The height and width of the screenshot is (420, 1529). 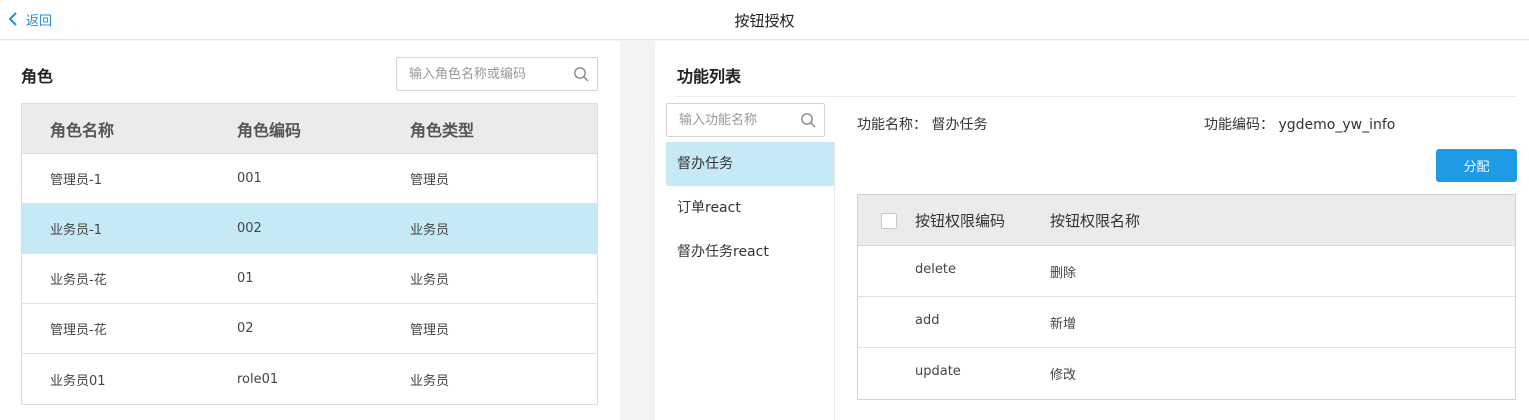 I want to click on role-name-cell: 管理员-1, so click(x=76, y=180).